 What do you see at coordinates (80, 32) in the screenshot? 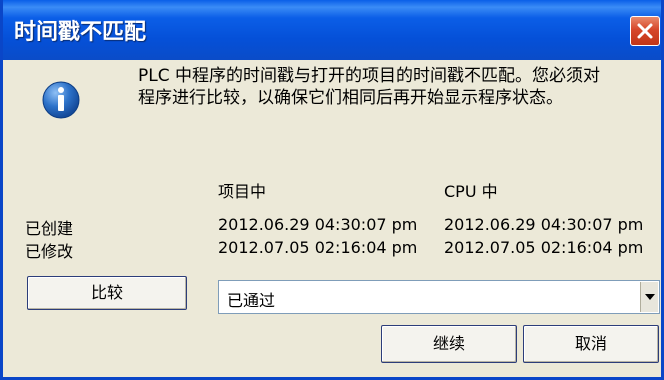
I see `dialog-title: 时间戳不匹配` at bounding box center [80, 32].